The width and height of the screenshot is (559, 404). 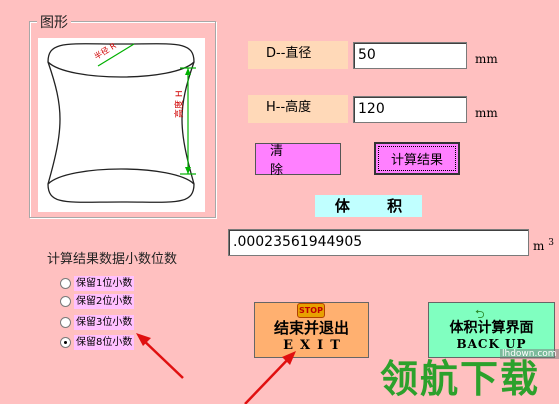 I want to click on annotation-arrows, so click(x=216, y=368).